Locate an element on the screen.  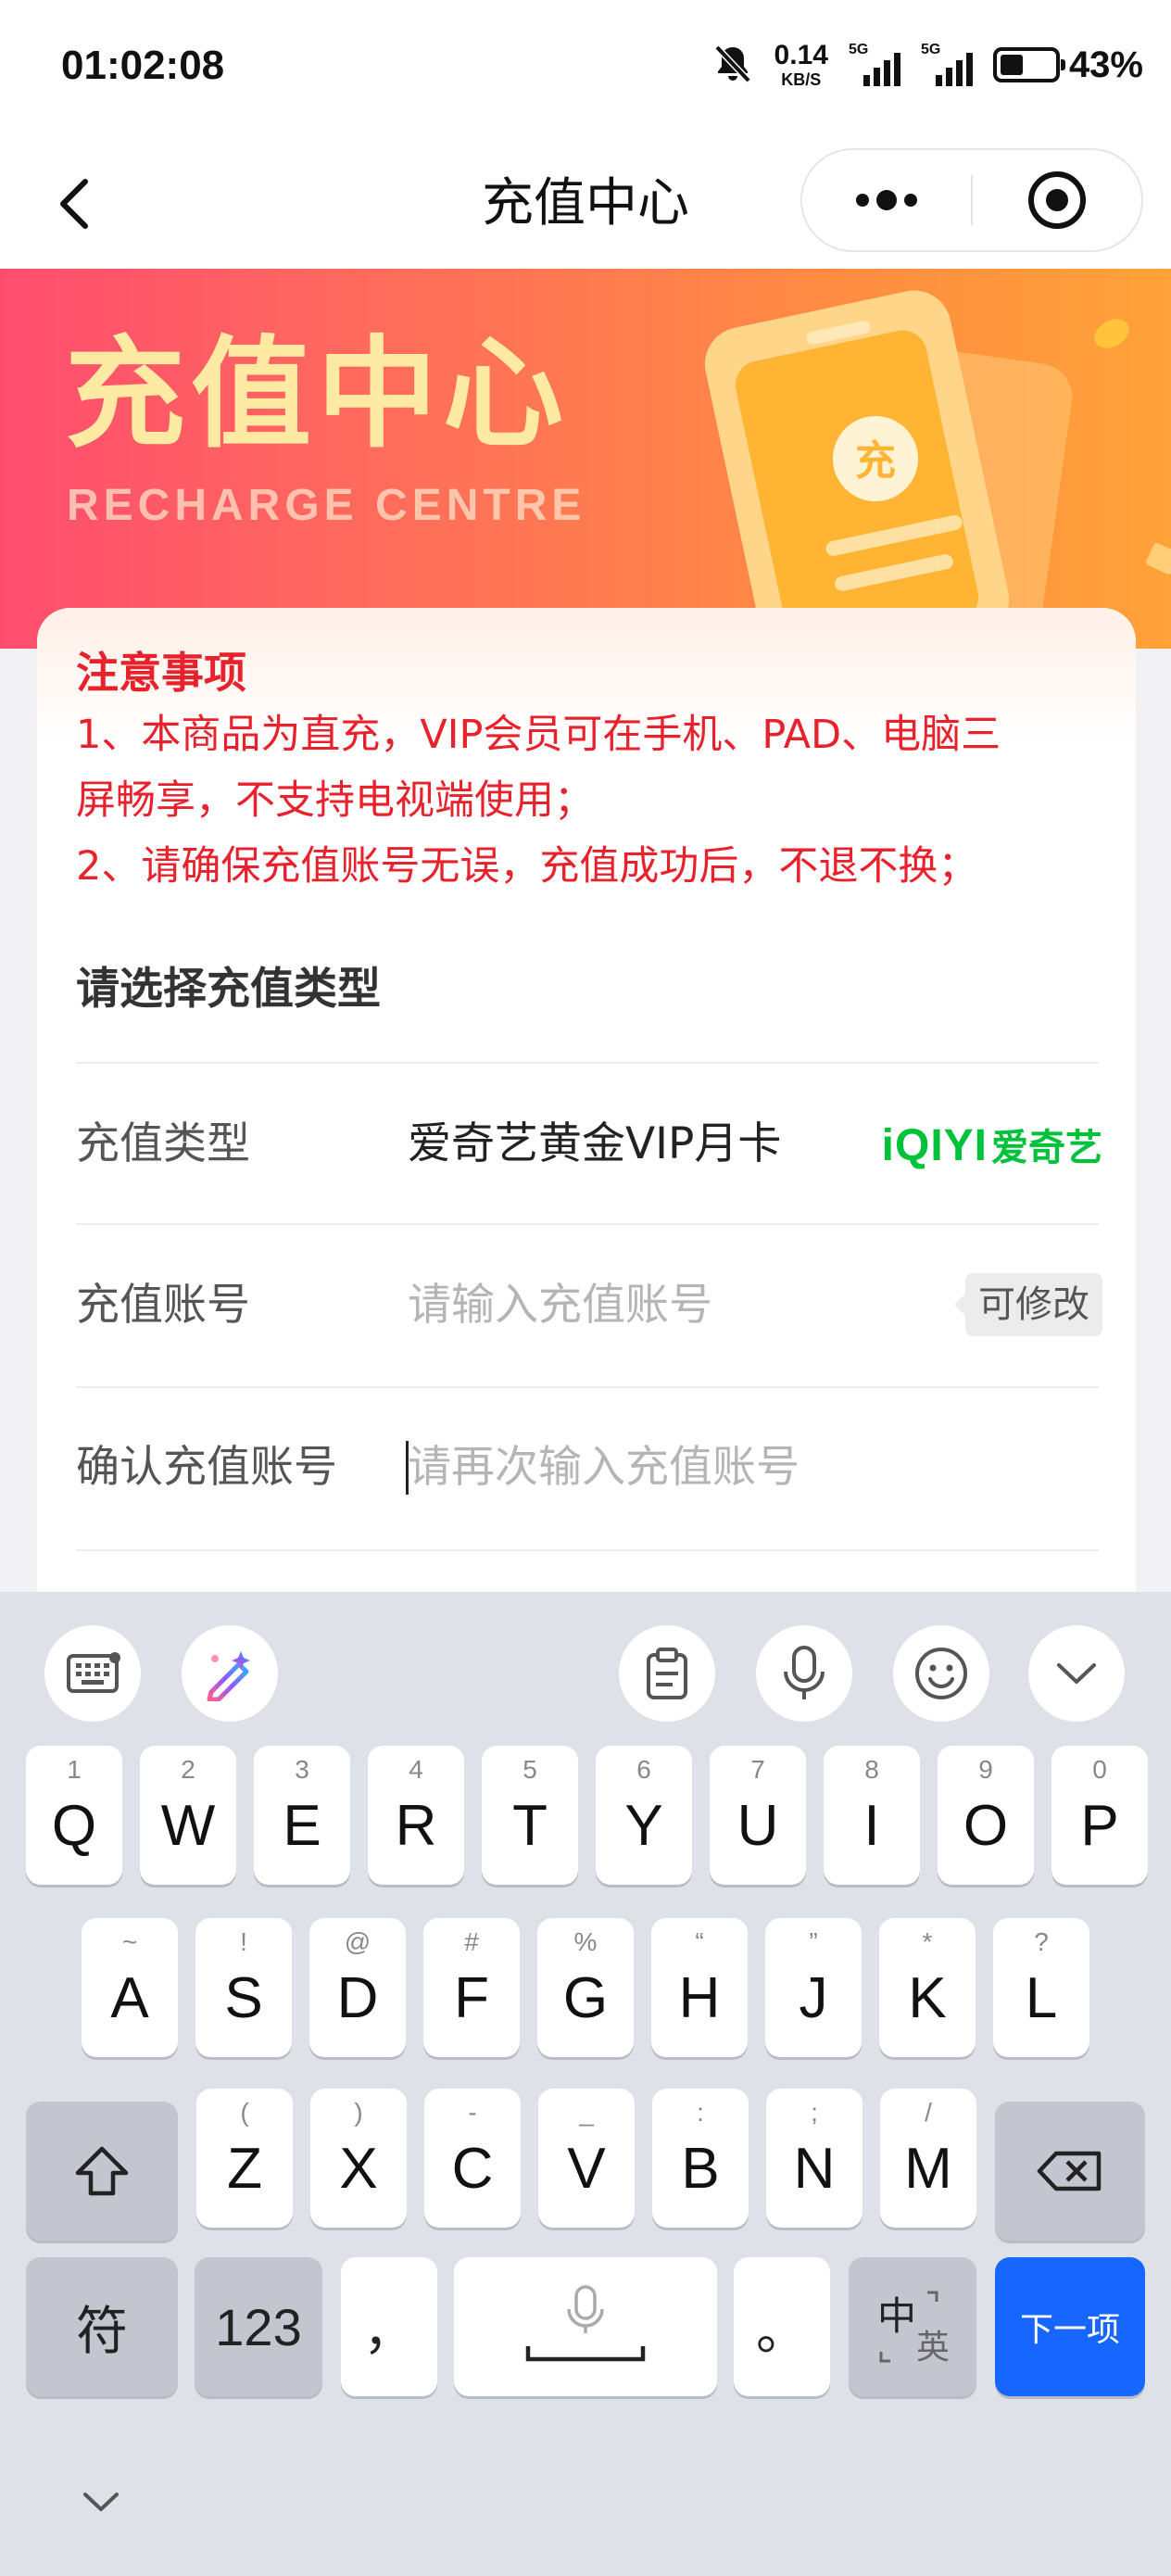
key-char: I is located at coordinates (872, 1825).